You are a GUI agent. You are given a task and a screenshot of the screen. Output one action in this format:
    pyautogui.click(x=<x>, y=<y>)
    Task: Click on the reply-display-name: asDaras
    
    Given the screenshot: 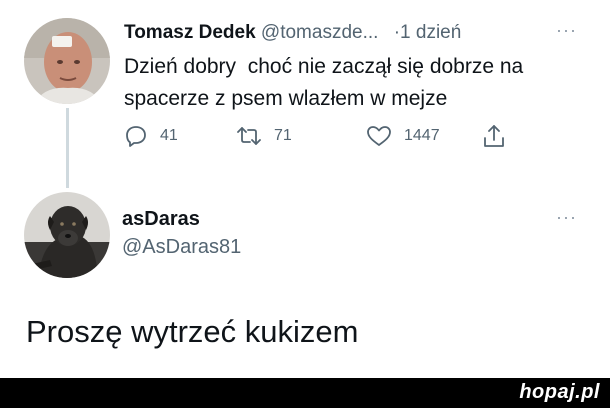 What is the action you would take?
    pyautogui.click(x=161, y=219)
    